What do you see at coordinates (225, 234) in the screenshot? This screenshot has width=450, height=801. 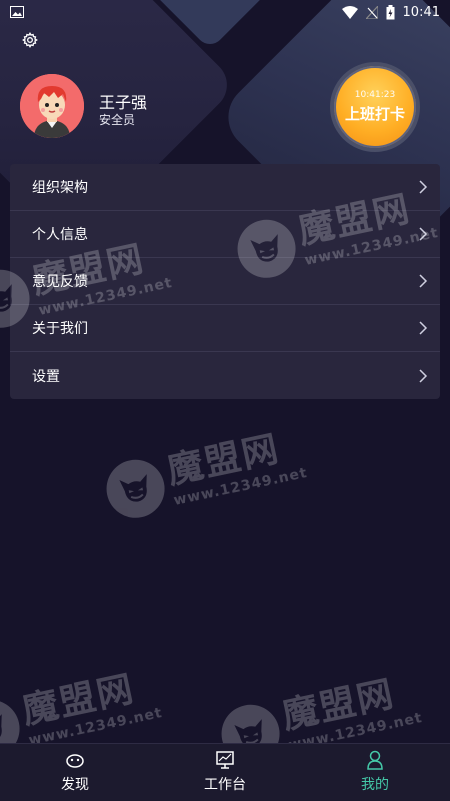 I see `menu-item-personal-info: 个人信息` at bounding box center [225, 234].